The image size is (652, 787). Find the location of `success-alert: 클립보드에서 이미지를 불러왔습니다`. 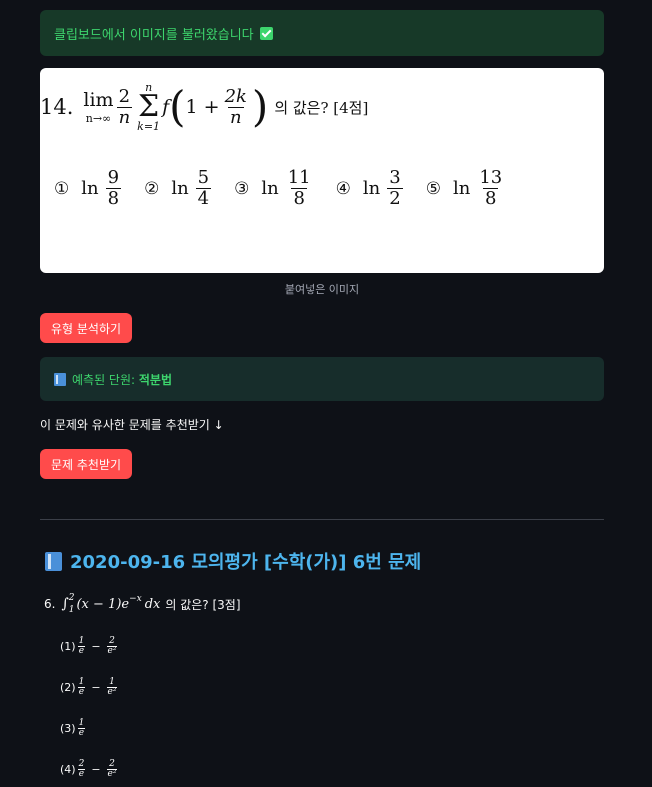

success-alert: 클립보드에서 이미지를 불러왔습니다 is located at coordinates (322, 33).